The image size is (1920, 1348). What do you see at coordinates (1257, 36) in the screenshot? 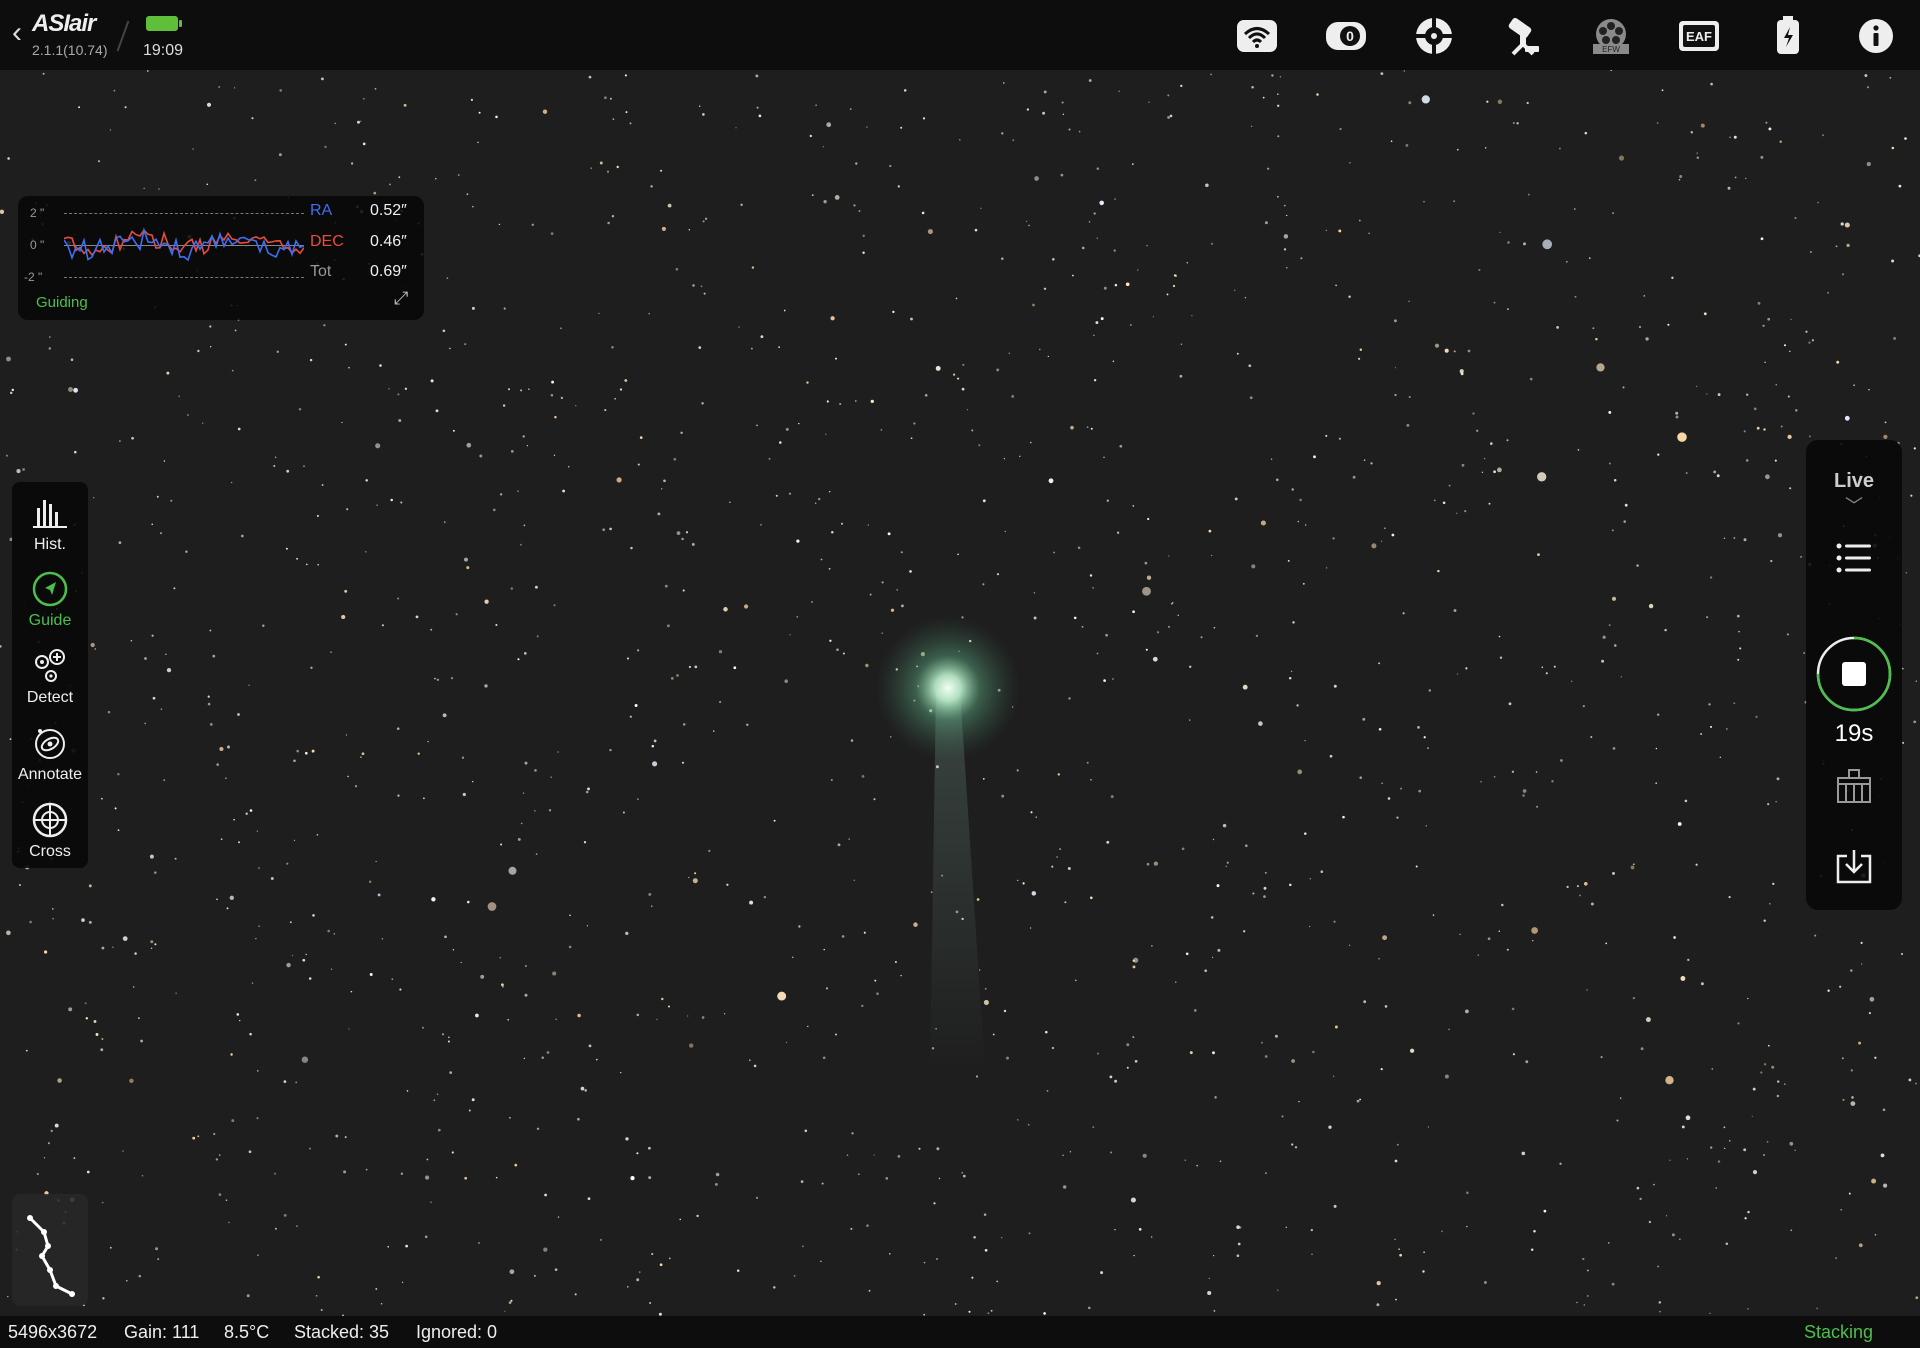
I see `wifi-icon` at bounding box center [1257, 36].